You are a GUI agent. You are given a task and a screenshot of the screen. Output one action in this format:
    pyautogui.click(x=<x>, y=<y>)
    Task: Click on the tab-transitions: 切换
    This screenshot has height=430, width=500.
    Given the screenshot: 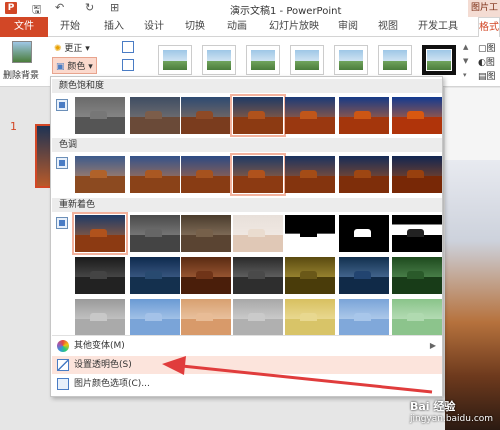 What is the action you would take?
    pyautogui.click(x=195, y=27)
    